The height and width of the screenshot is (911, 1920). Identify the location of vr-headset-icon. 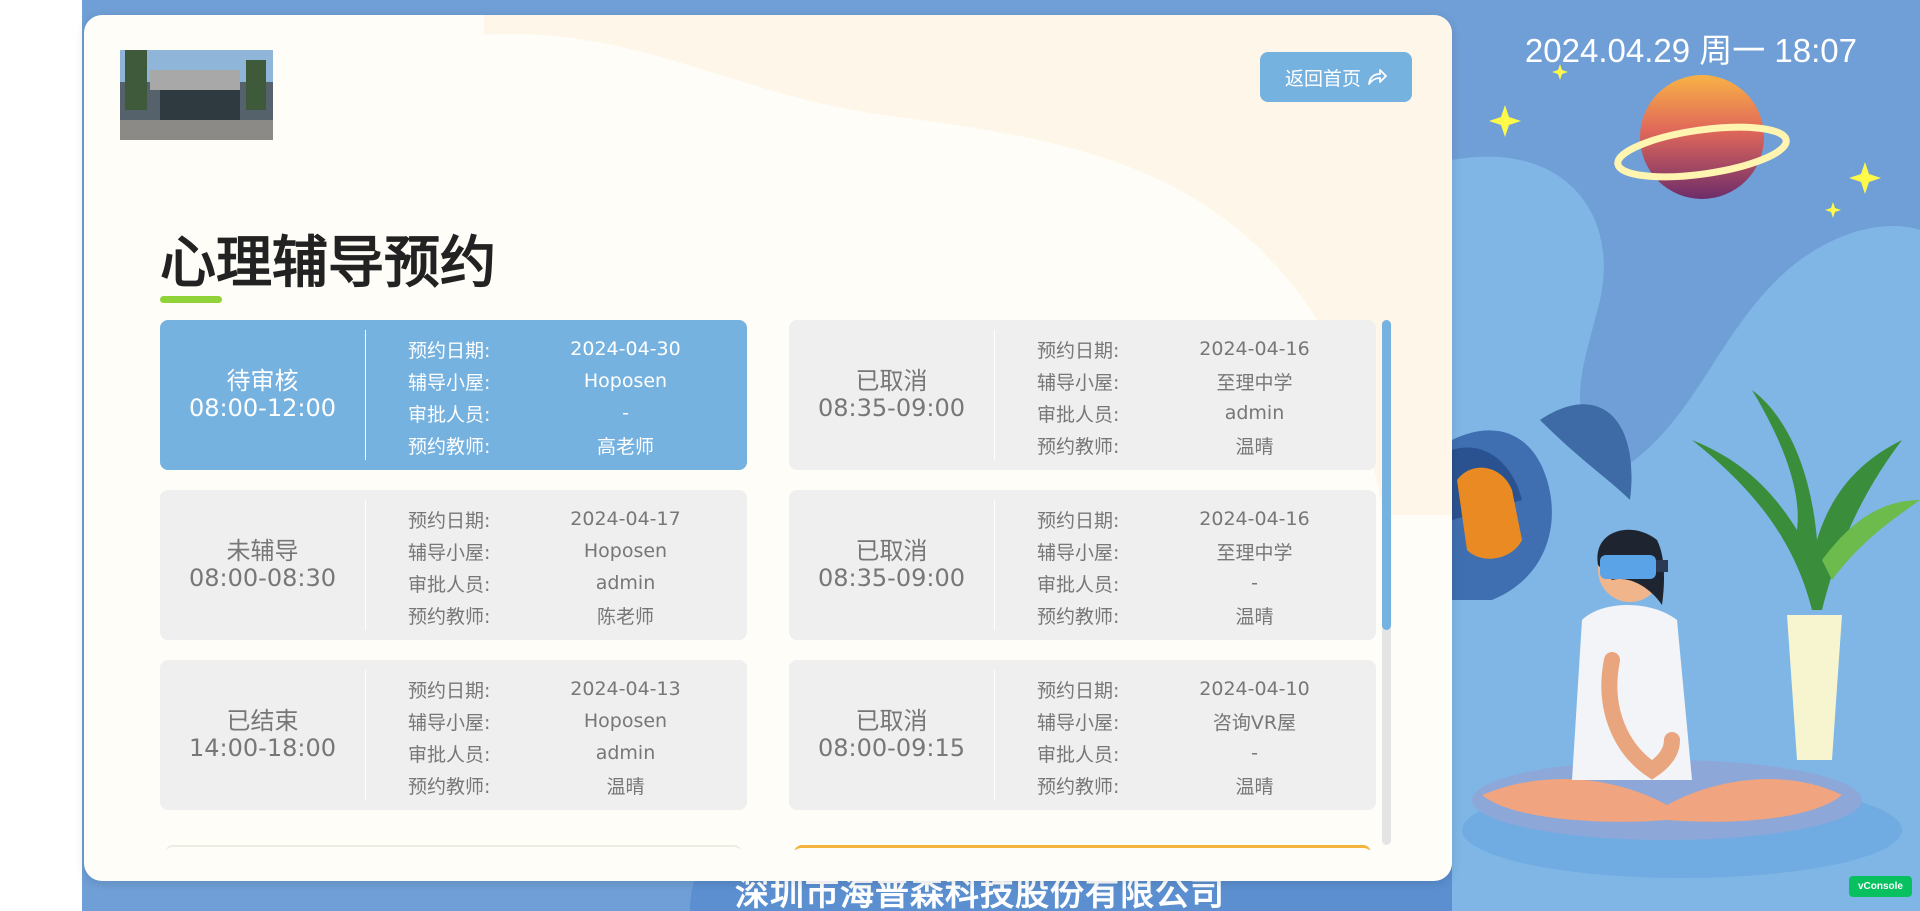
(1628, 567).